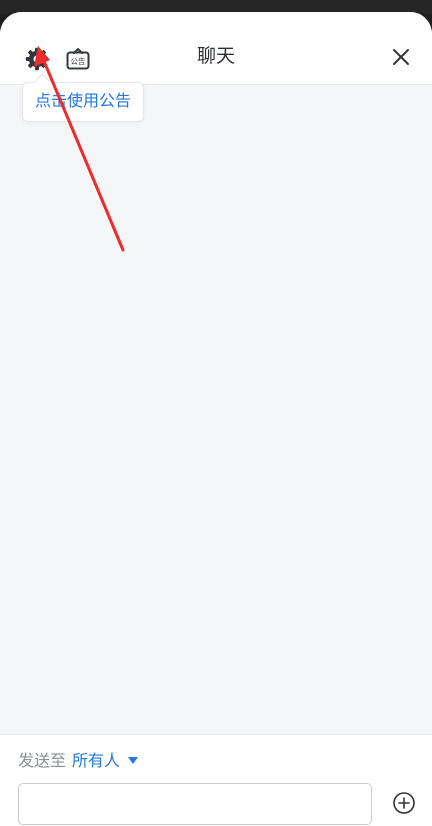  I want to click on caret-down-icon, so click(133, 760).